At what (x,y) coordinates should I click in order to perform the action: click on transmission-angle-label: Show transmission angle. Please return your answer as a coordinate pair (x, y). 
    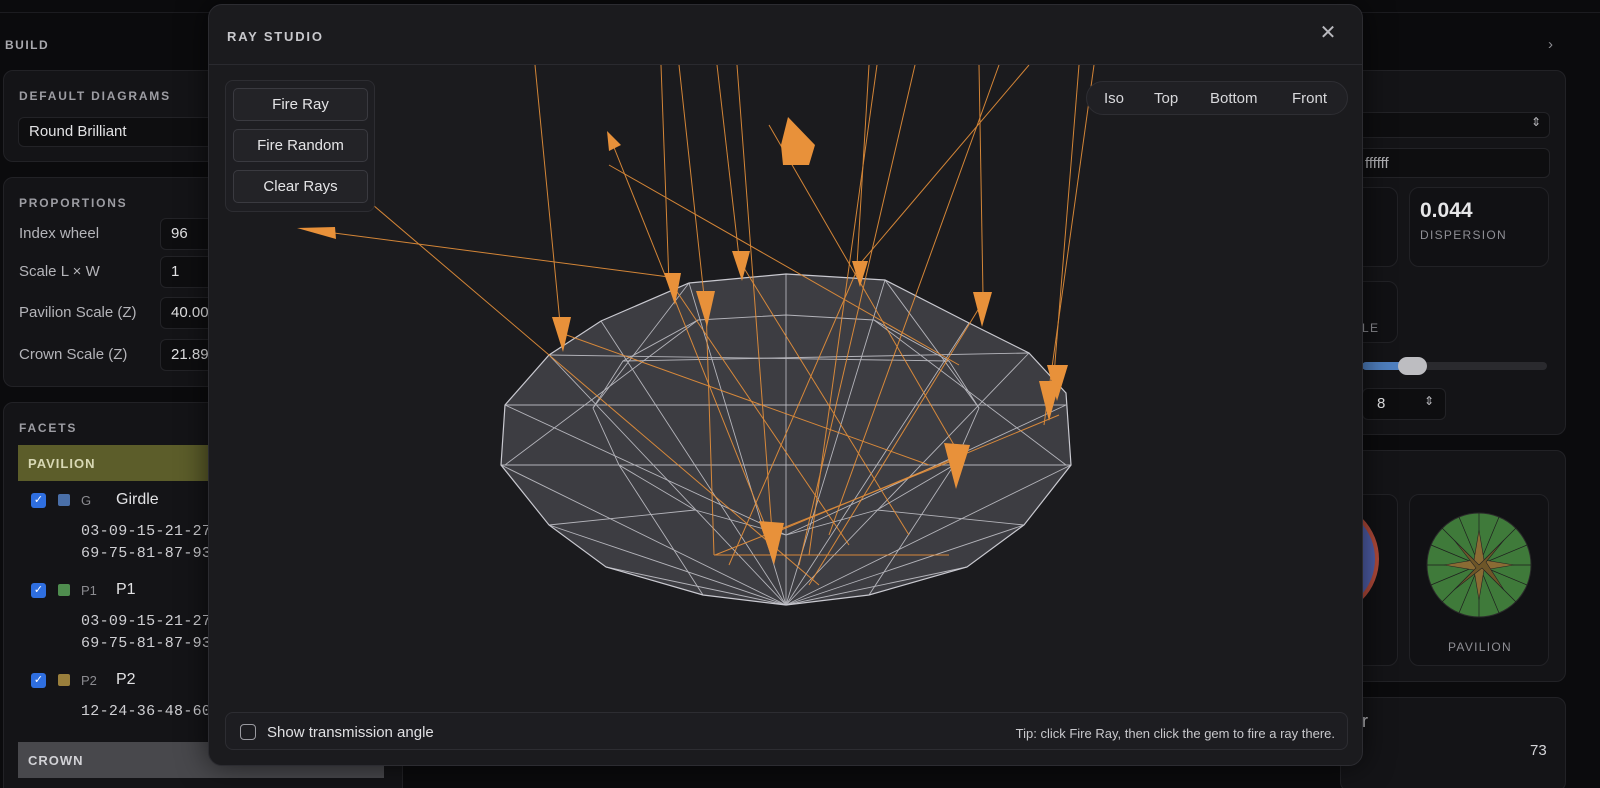
    Looking at the image, I should click on (350, 732).